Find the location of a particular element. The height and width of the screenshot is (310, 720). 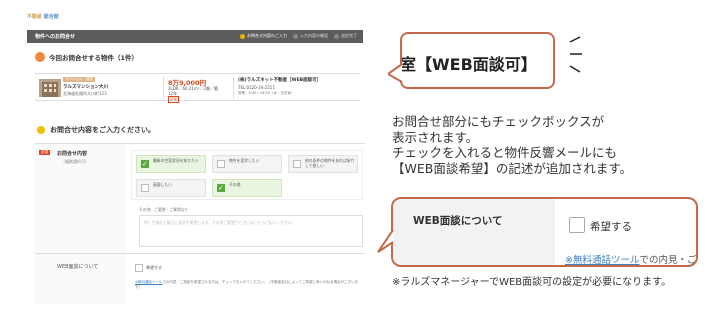

option-label: 他の条件の物件をあれば紹介して欲しい is located at coordinates (330, 163).